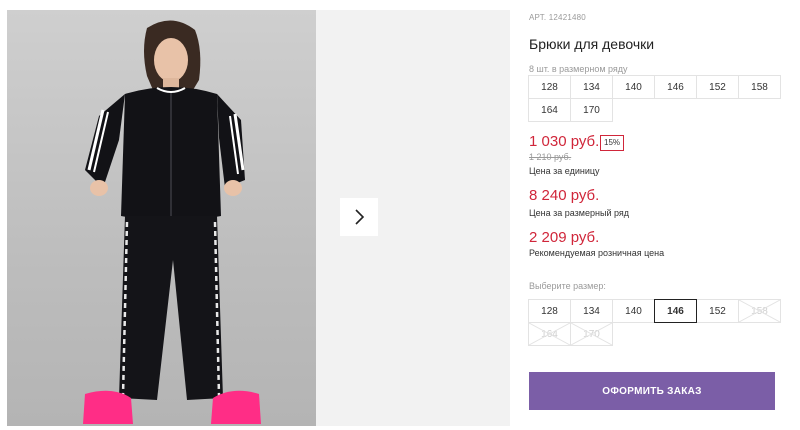  What do you see at coordinates (579, 213) in the screenshot?
I see `pack-price-label: Цена за размерный ряд` at bounding box center [579, 213].